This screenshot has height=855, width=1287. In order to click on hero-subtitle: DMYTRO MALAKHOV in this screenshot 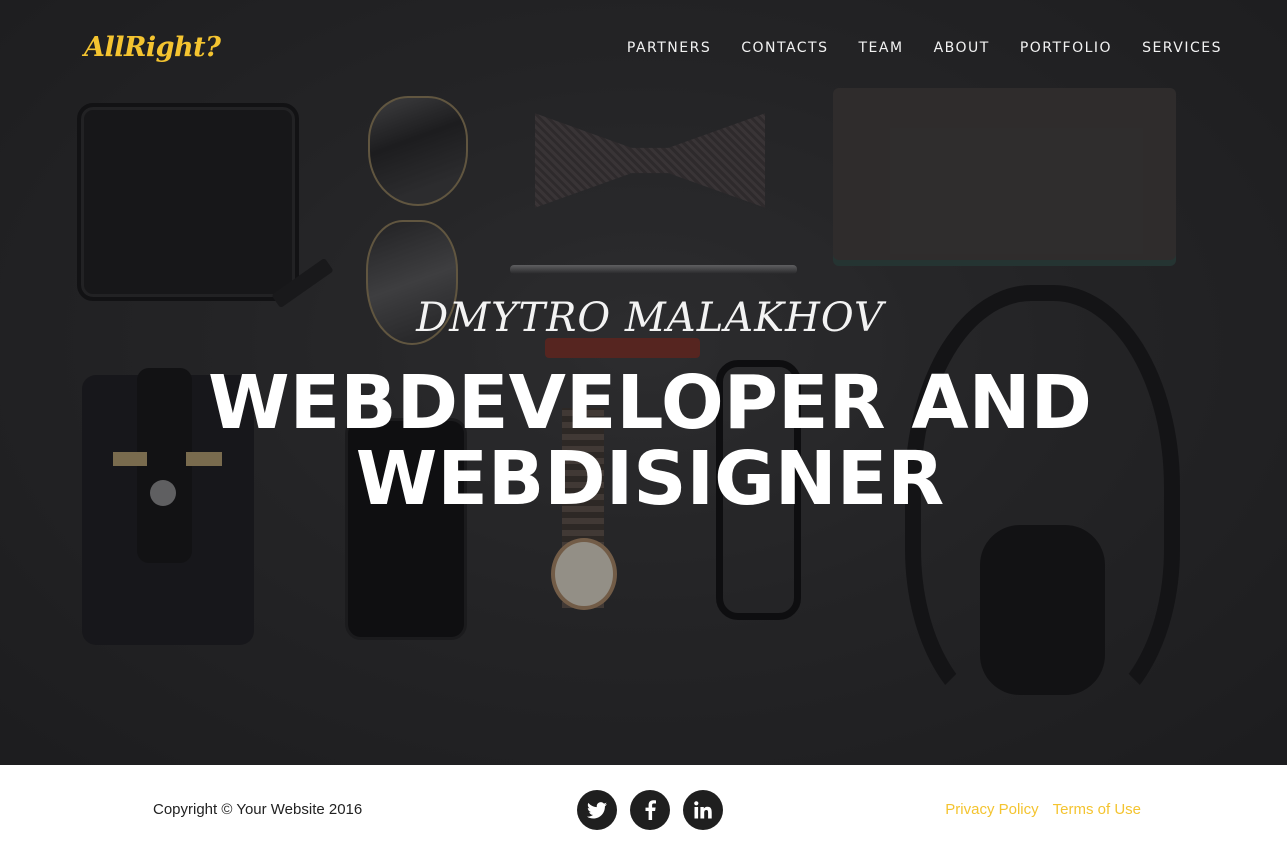, I will do `click(650, 318)`.